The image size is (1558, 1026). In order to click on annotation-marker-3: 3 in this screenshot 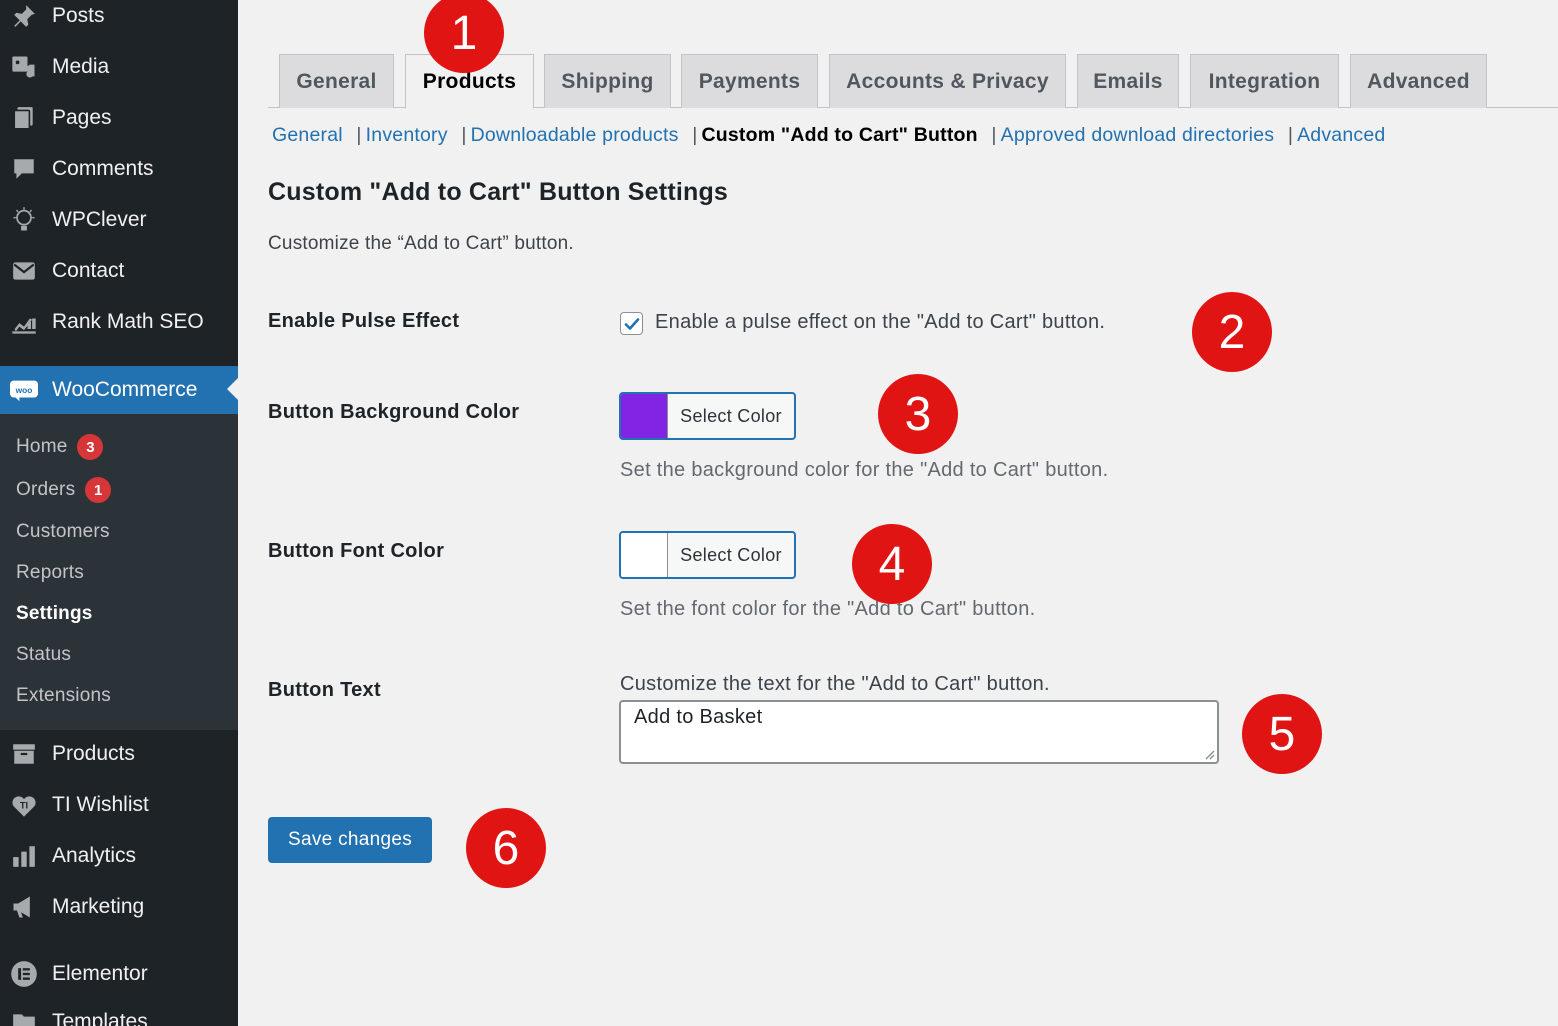, I will do `click(918, 414)`.